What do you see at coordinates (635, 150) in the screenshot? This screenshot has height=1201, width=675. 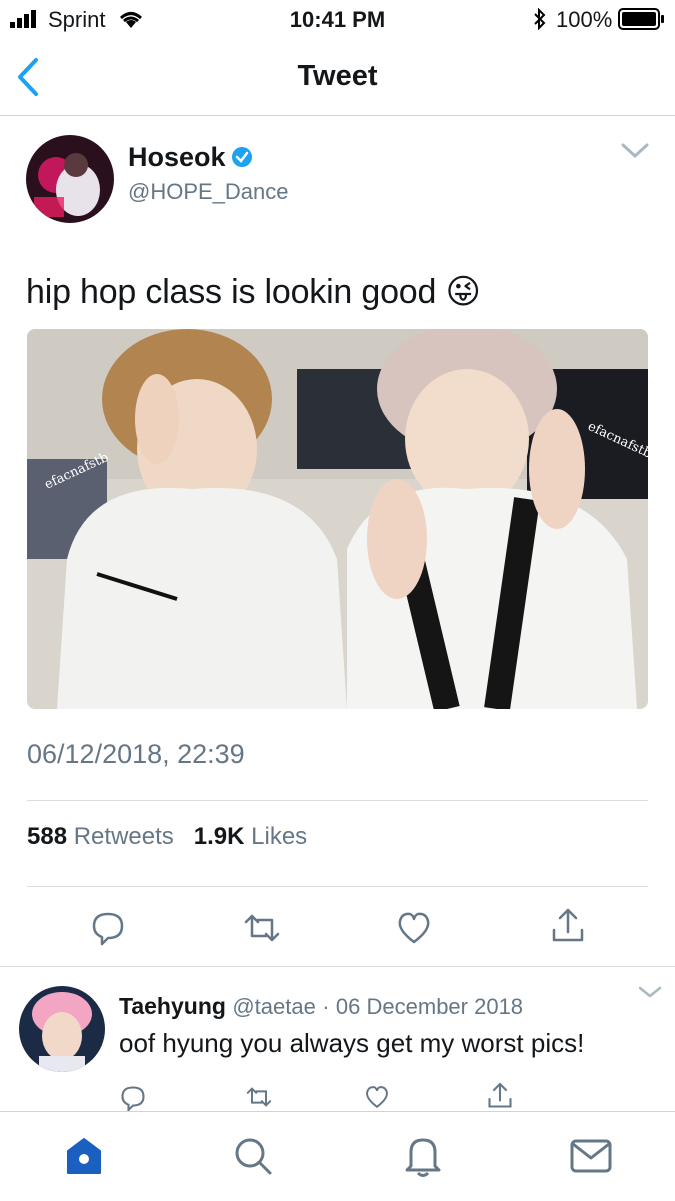 I see `chevron-down-icon` at bounding box center [635, 150].